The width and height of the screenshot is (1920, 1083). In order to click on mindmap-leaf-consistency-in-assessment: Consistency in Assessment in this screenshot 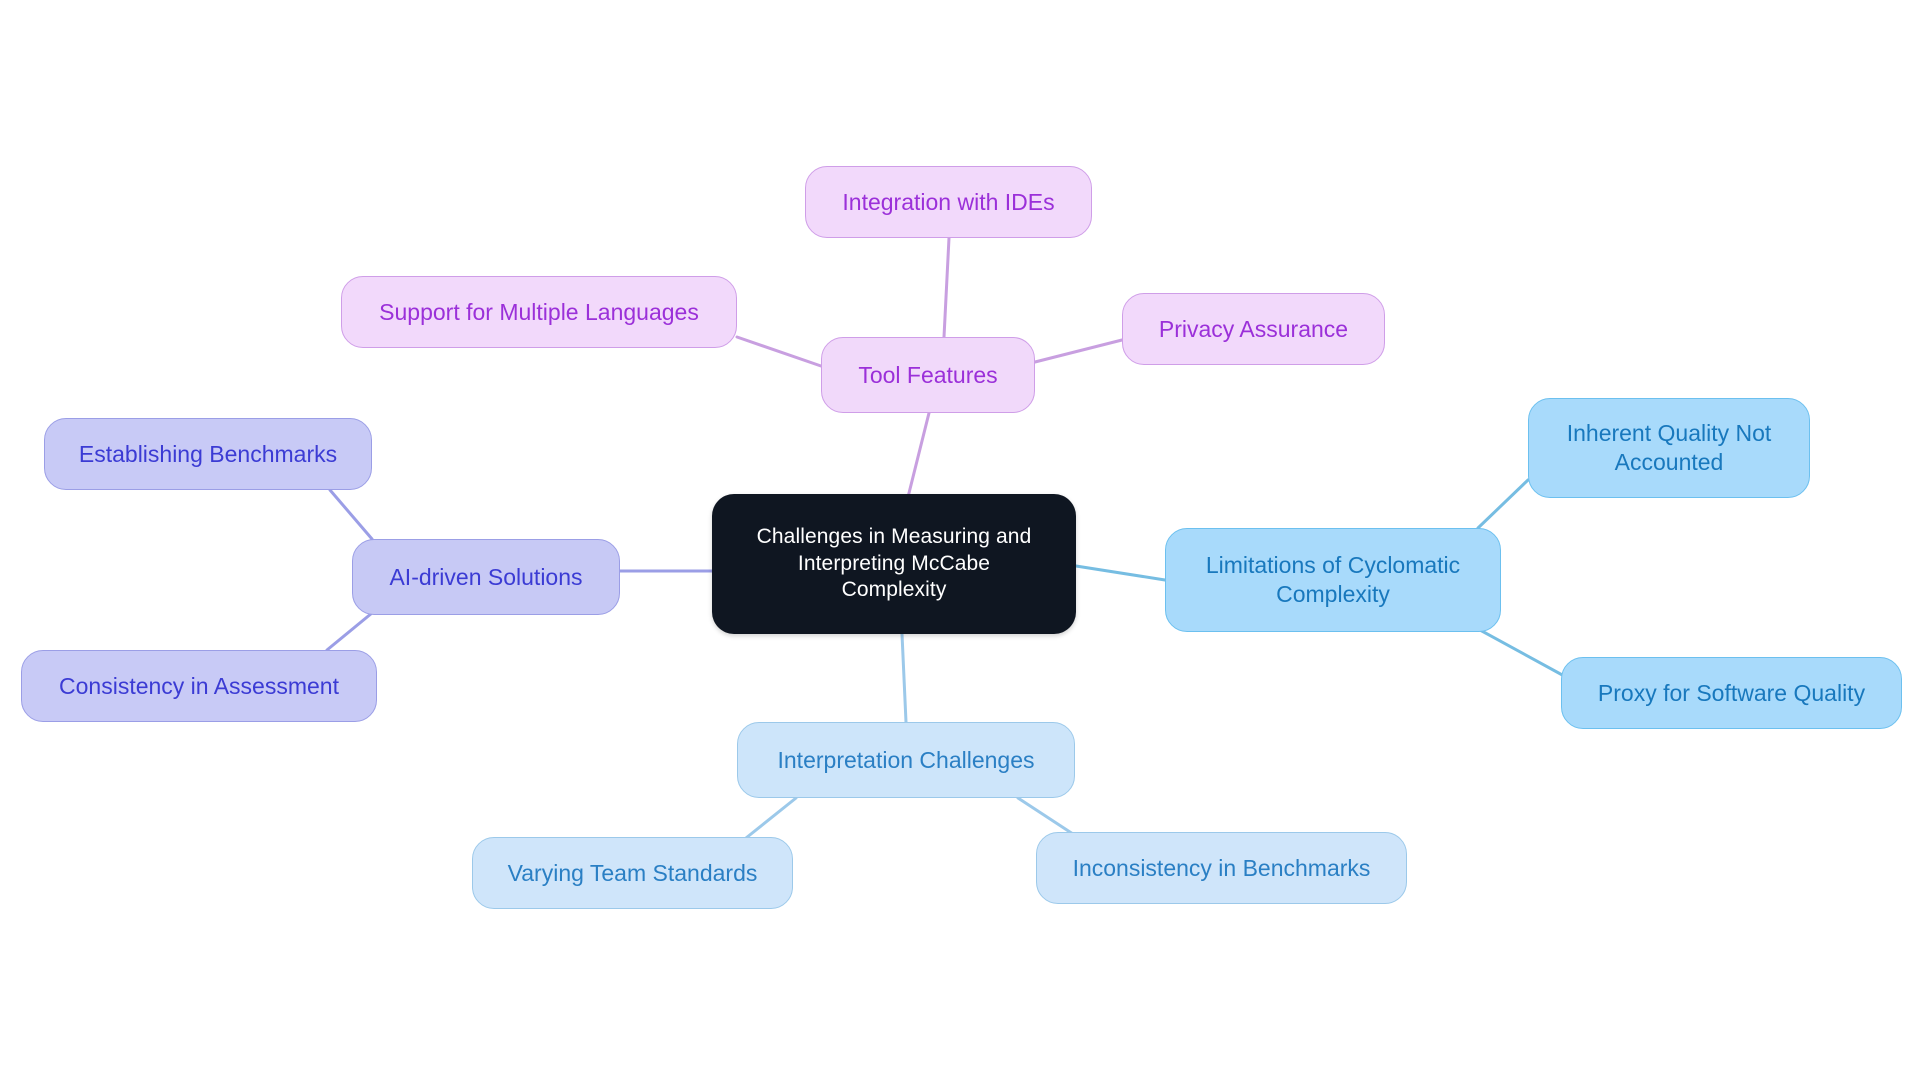, I will do `click(199, 686)`.